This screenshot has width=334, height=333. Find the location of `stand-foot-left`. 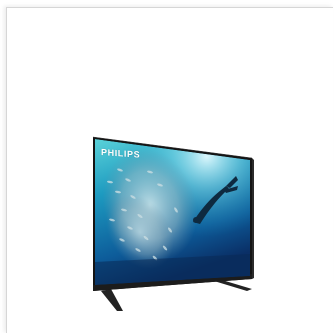

stand-foot-left is located at coordinates (112, 300).